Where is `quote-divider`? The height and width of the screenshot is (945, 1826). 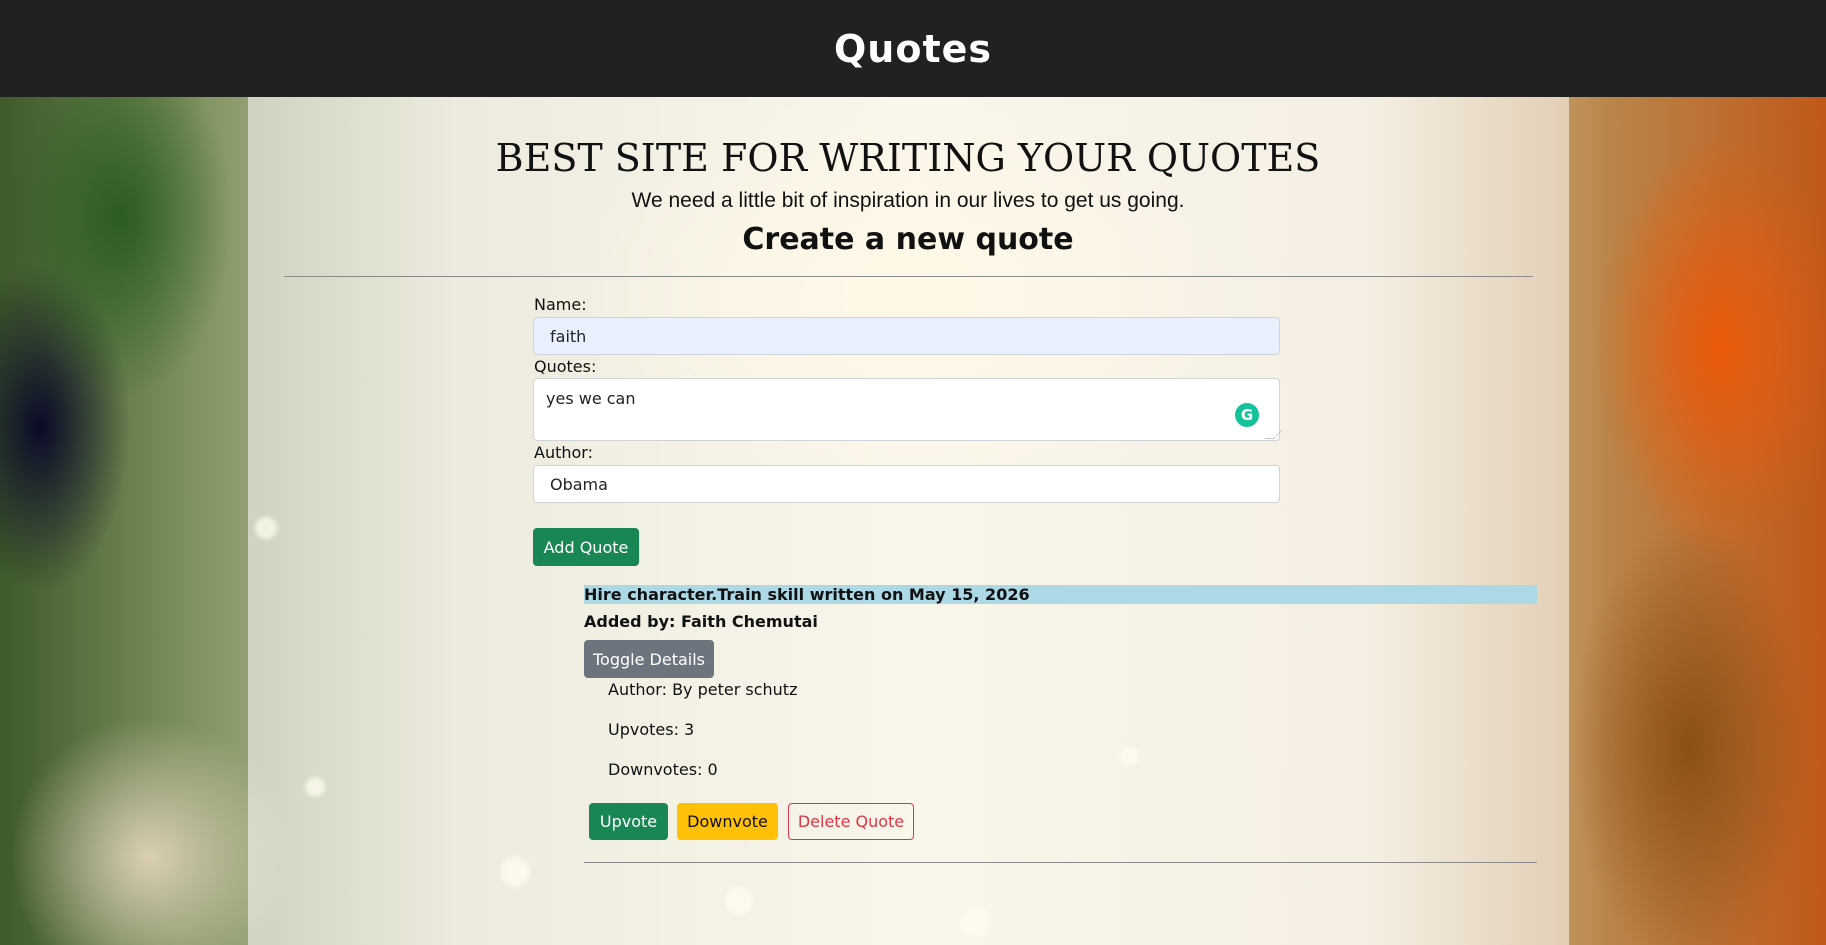 quote-divider is located at coordinates (1060, 862).